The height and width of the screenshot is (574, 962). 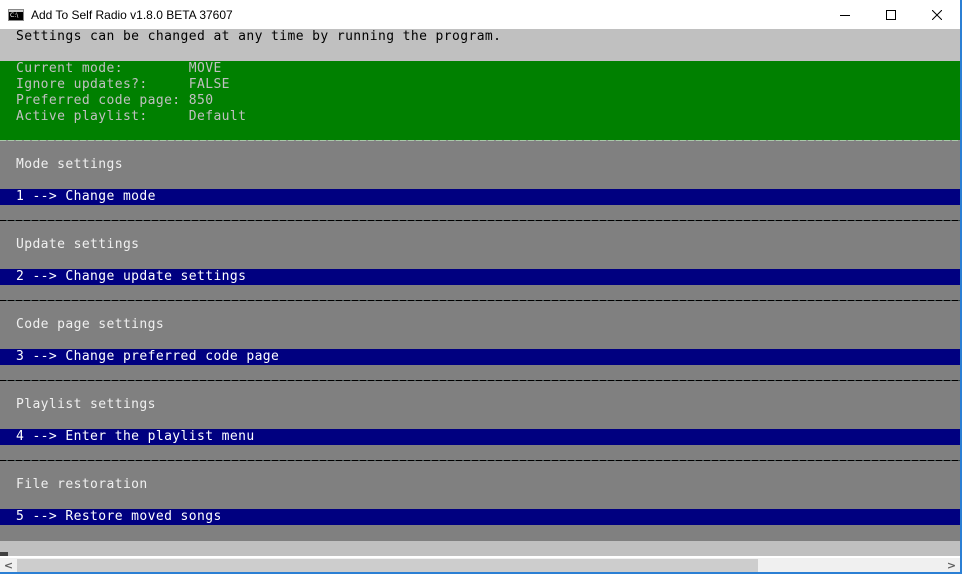 I want to click on status-divider, so click(x=480, y=140).